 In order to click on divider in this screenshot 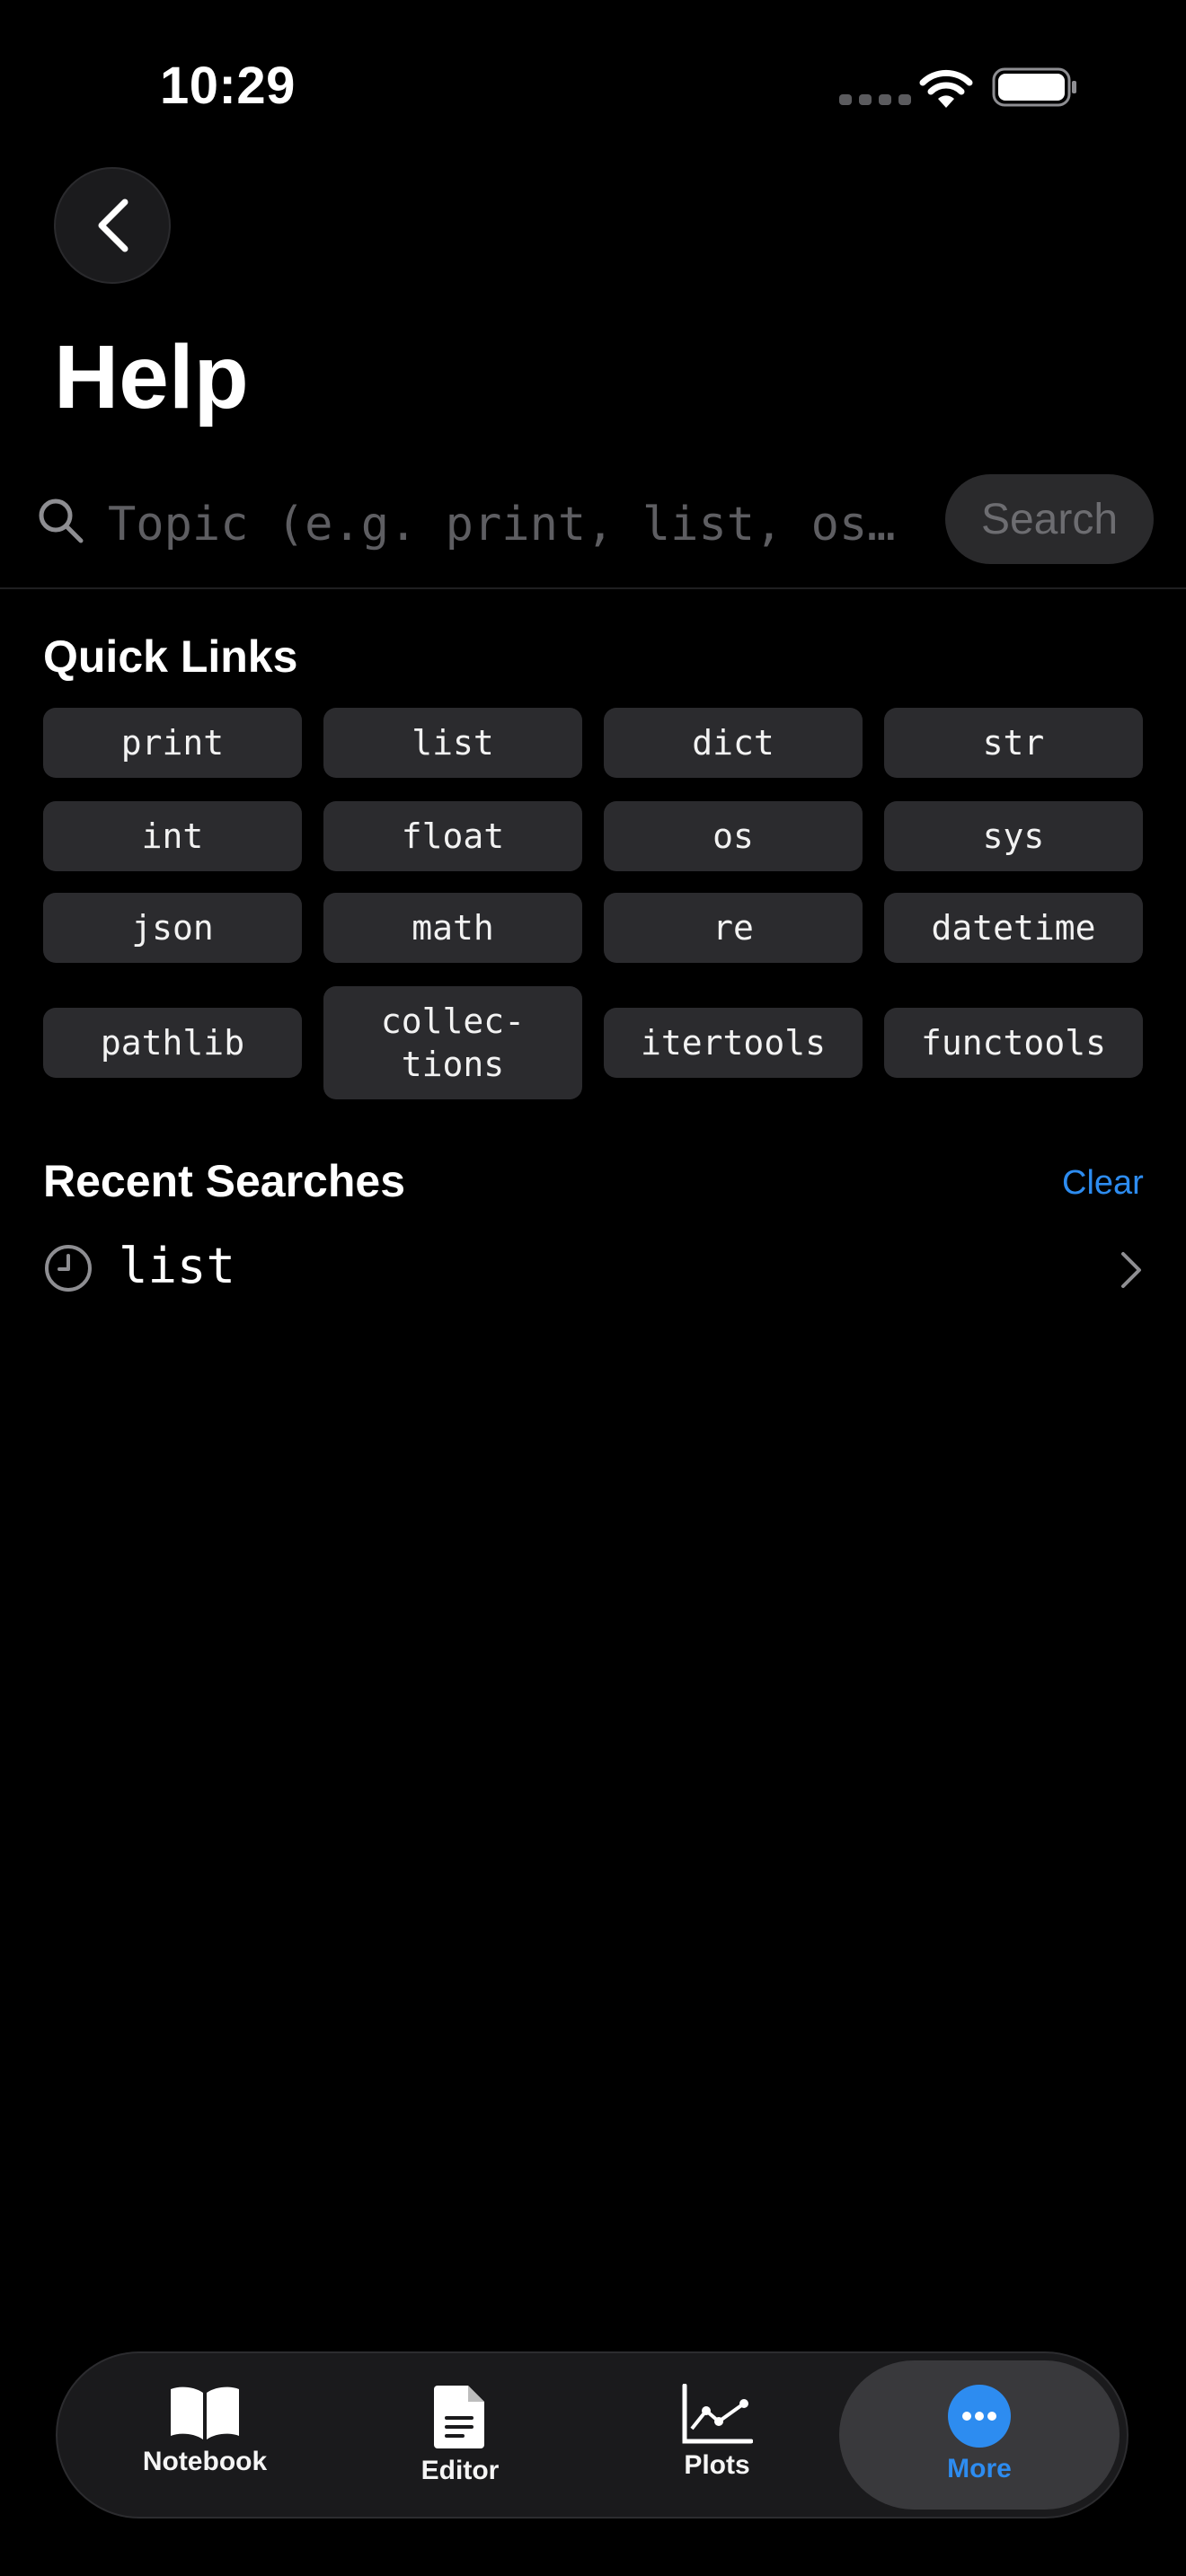, I will do `click(593, 588)`.